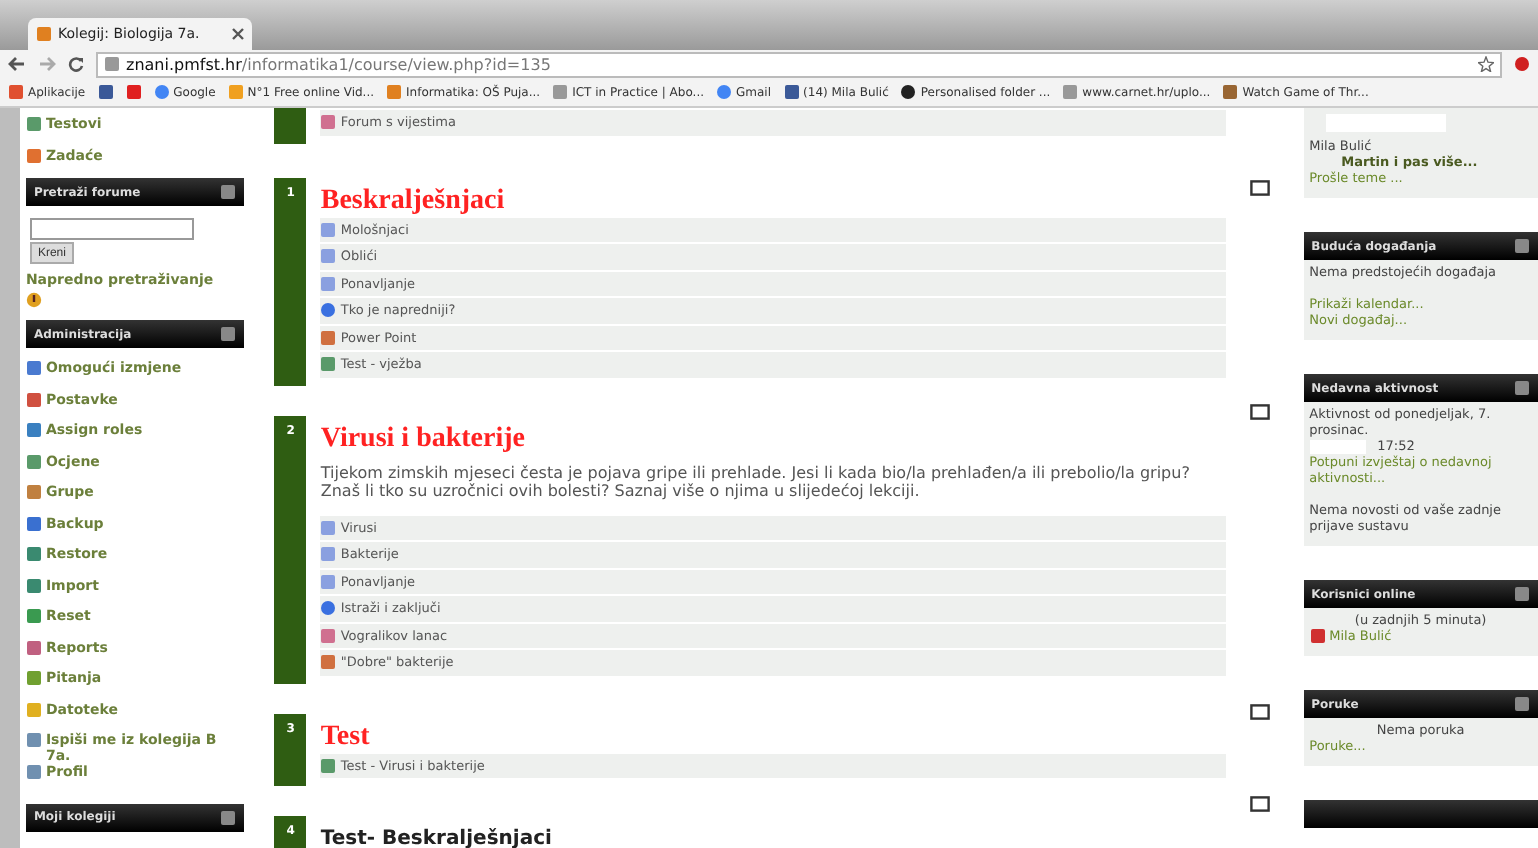 The image size is (1538, 848). Describe the element at coordinates (17, 64) in the screenshot. I see `back-icon` at that location.